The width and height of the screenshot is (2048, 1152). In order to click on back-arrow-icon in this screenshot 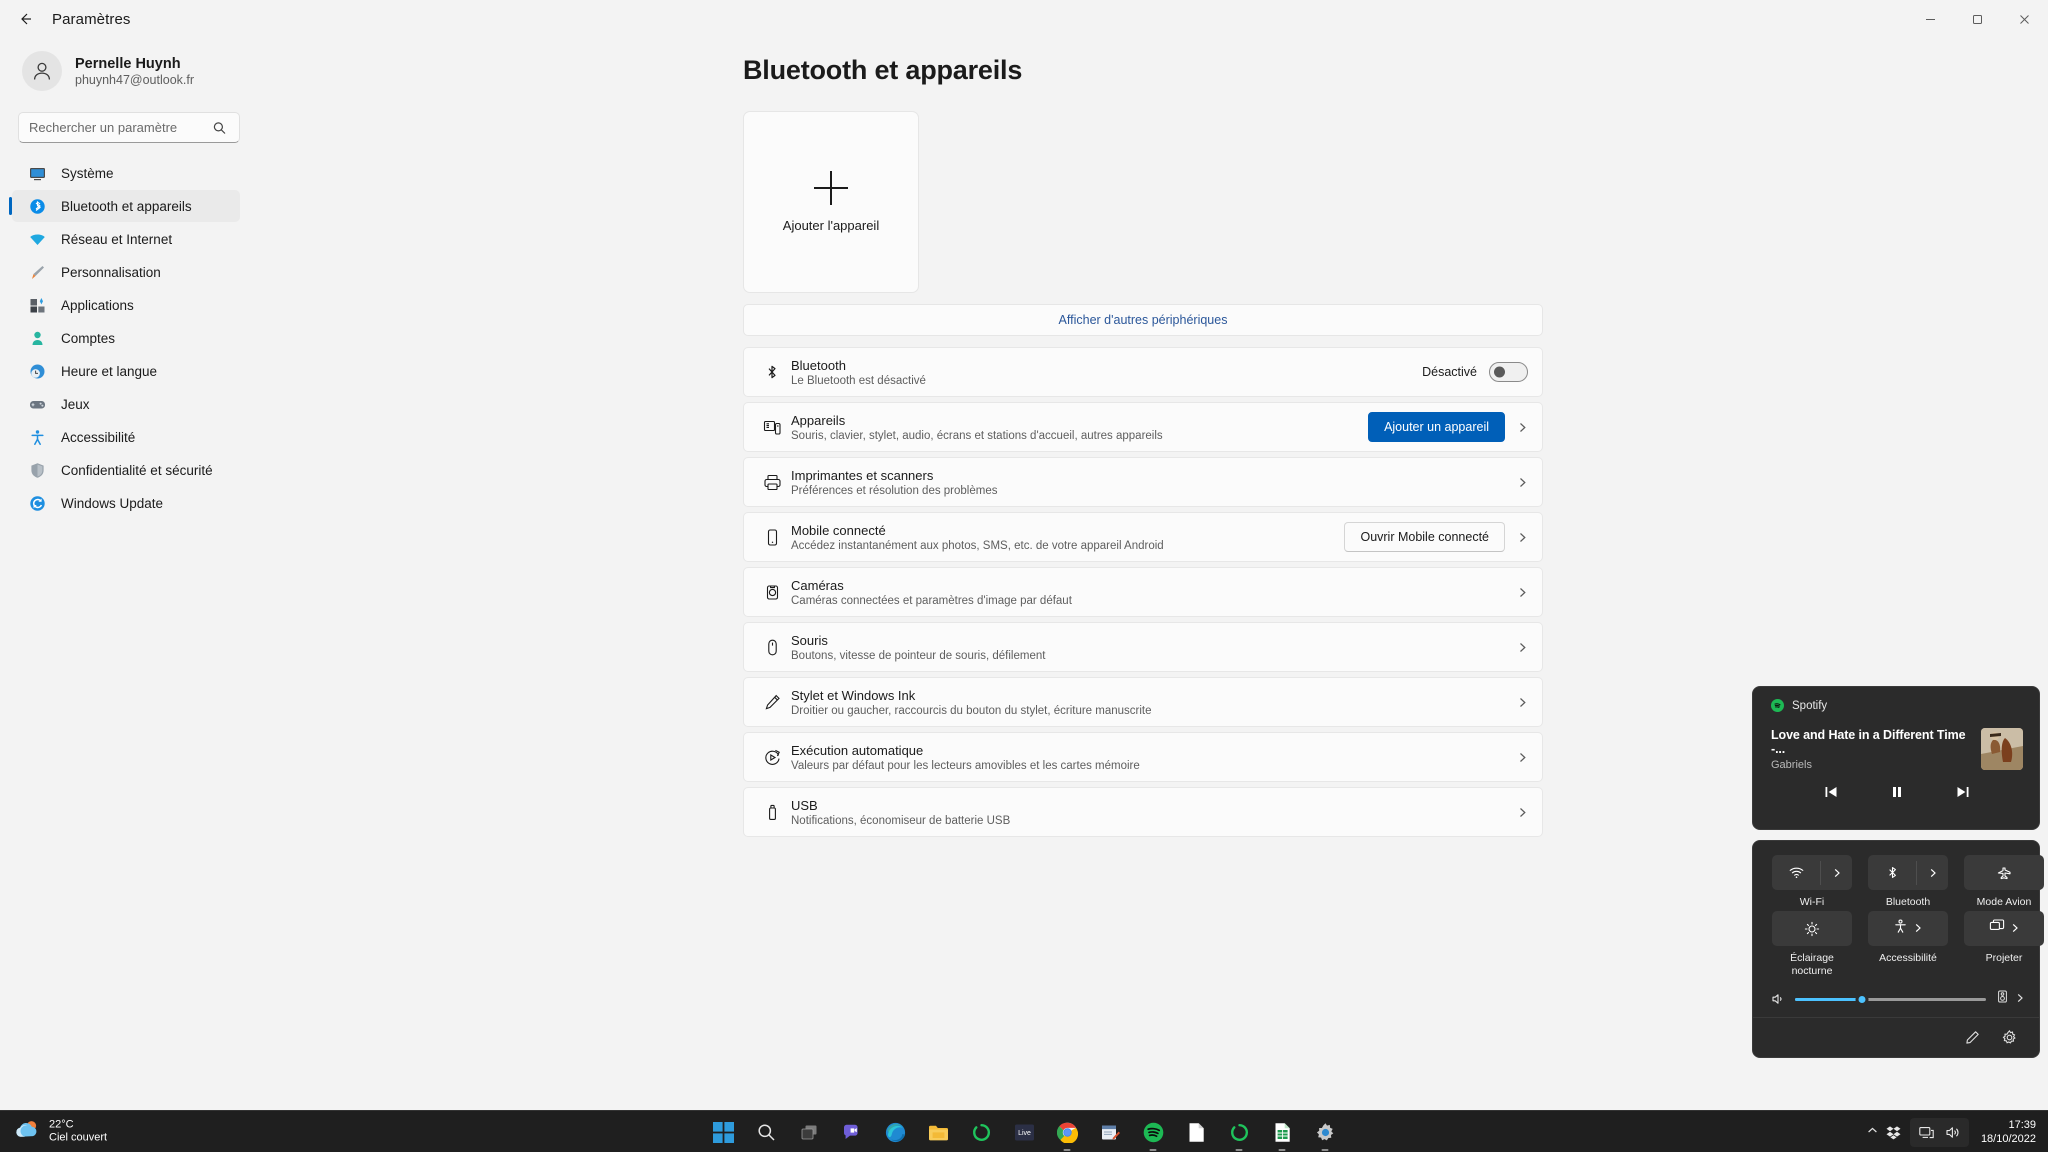, I will do `click(25, 19)`.